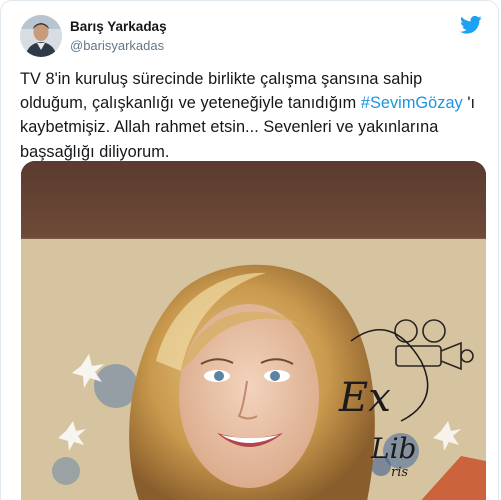 The height and width of the screenshot is (500, 501). What do you see at coordinates (471, 25) in the screenshot?
I see `twitter-bird-icon` at bounding box center [471, 25].